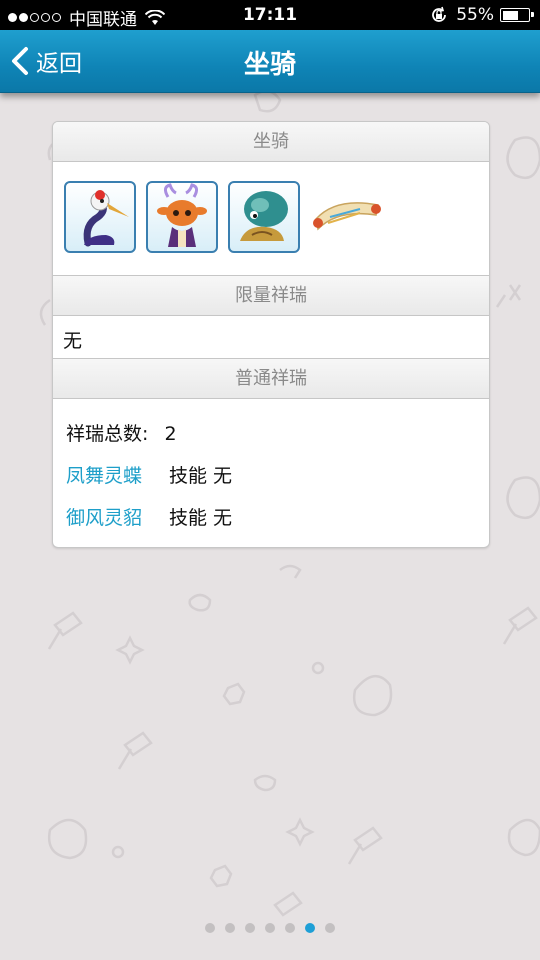 The width and height of the screenshot is (540, 960). I want to click on crane-mount-icon, so click(100, 217).